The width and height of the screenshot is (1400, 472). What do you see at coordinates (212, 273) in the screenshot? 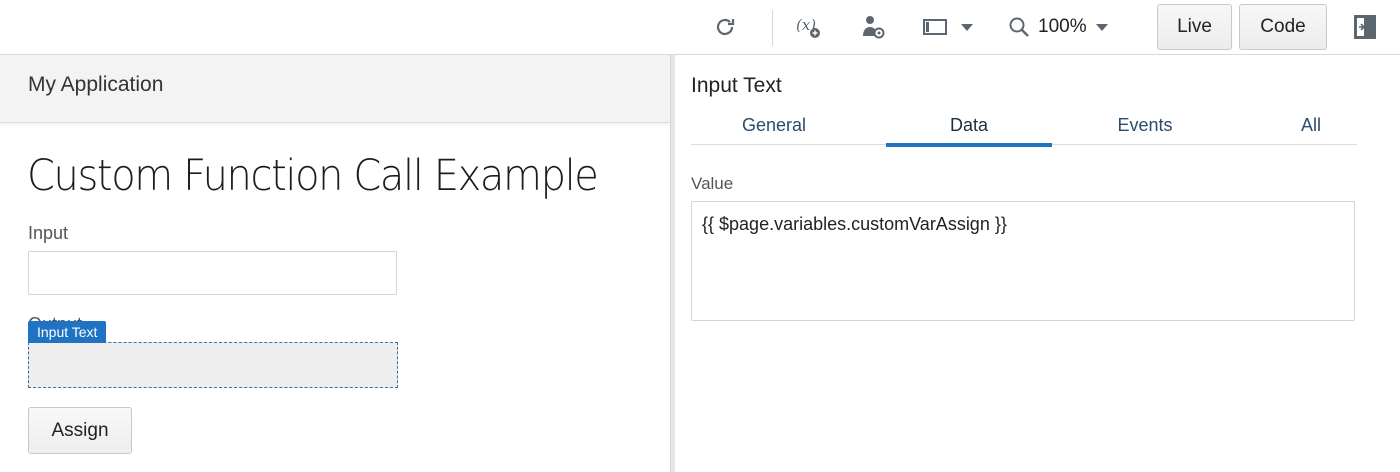
I see `input-field` at bounding box center [212, 273].